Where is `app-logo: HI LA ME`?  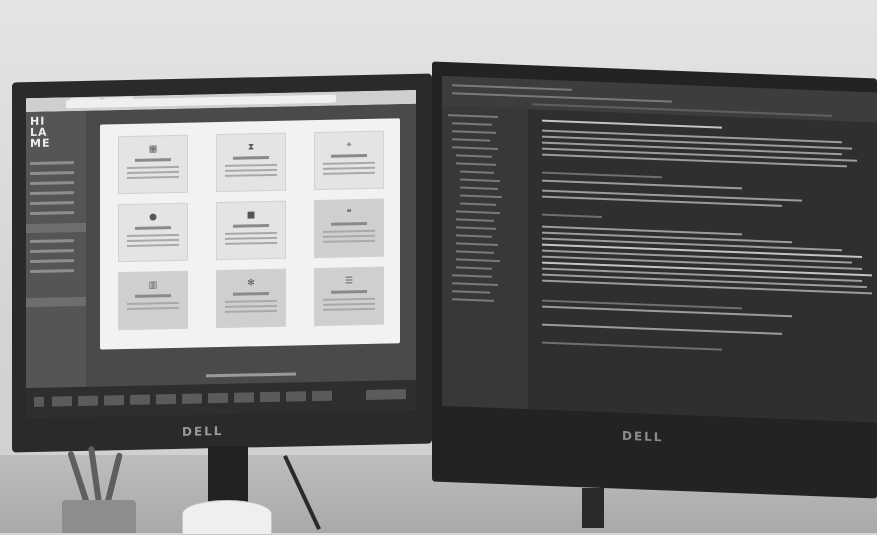 app-logo: HI LA ME is located at coordinates (40, 133).